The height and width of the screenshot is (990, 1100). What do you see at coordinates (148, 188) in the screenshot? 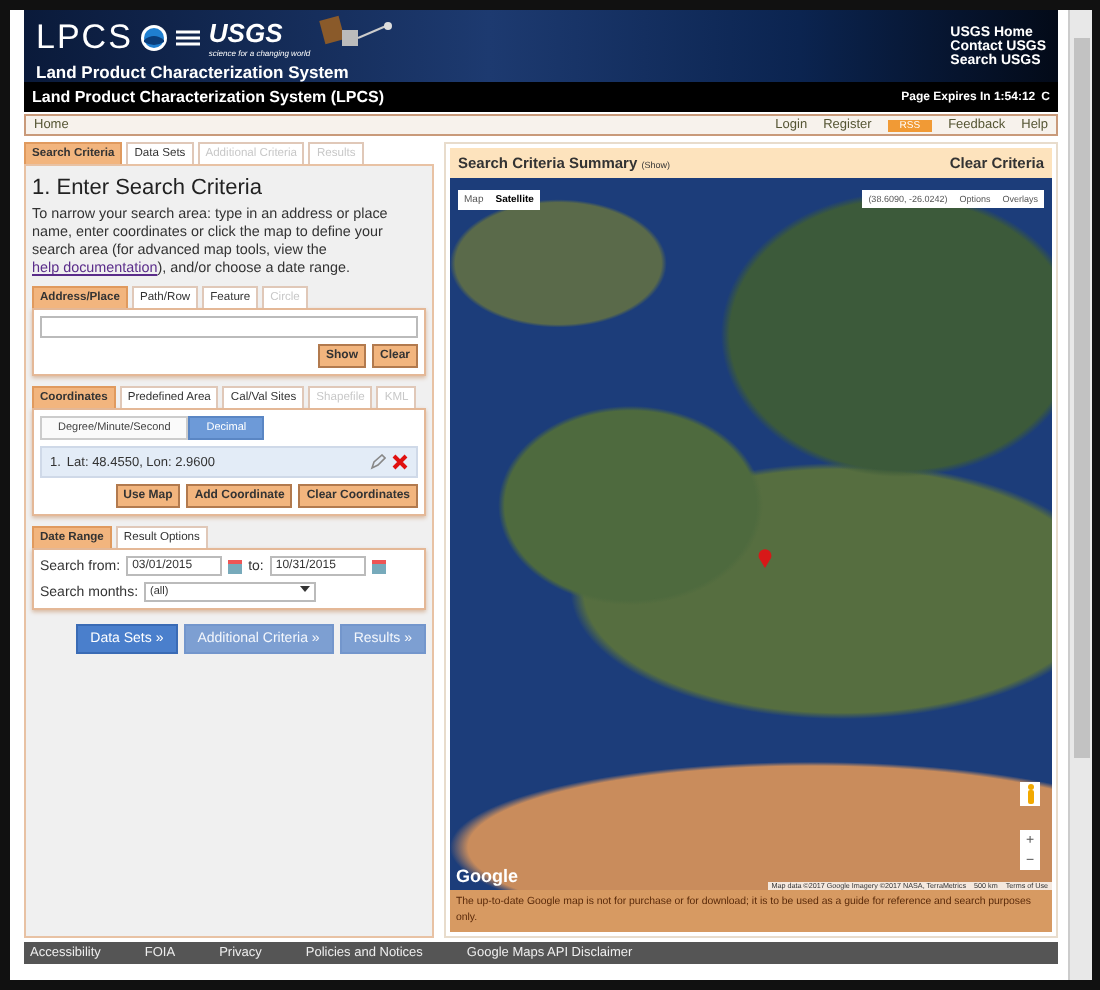
I see `section-heading: 1. Enter Search Criteria` at bounding box center [148, 188].